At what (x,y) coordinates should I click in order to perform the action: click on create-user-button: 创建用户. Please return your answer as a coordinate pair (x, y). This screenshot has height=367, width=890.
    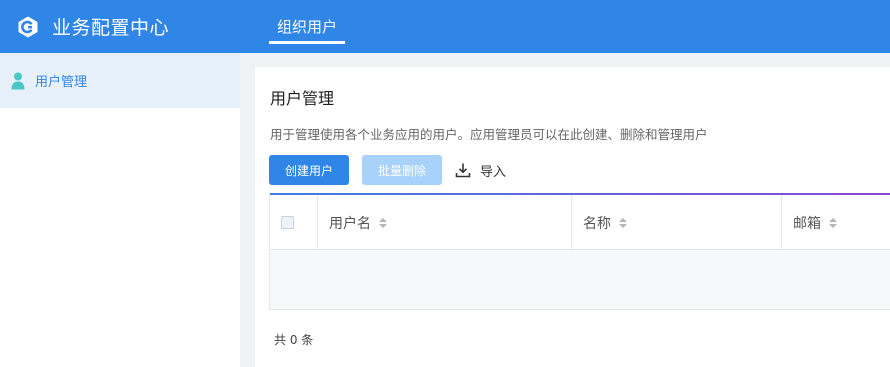
    Looking at the image, I should click on (309, 170).